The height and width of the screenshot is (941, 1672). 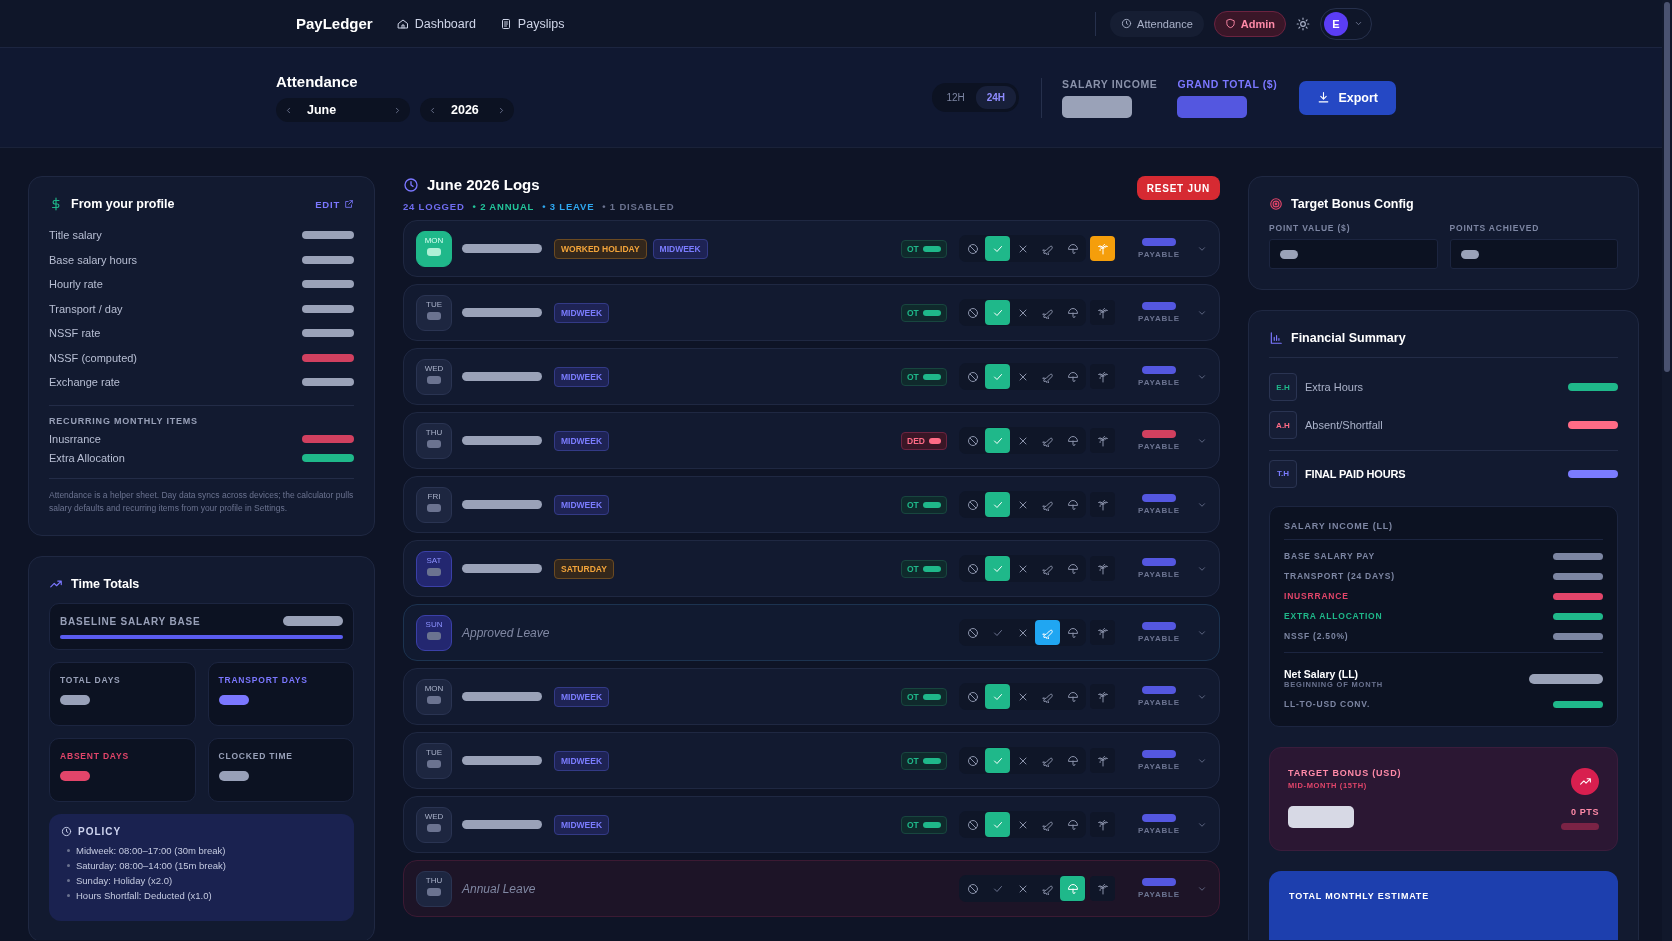 I want to click on summary-label: Absent/Shortfall, so click(x=1344, y=425).